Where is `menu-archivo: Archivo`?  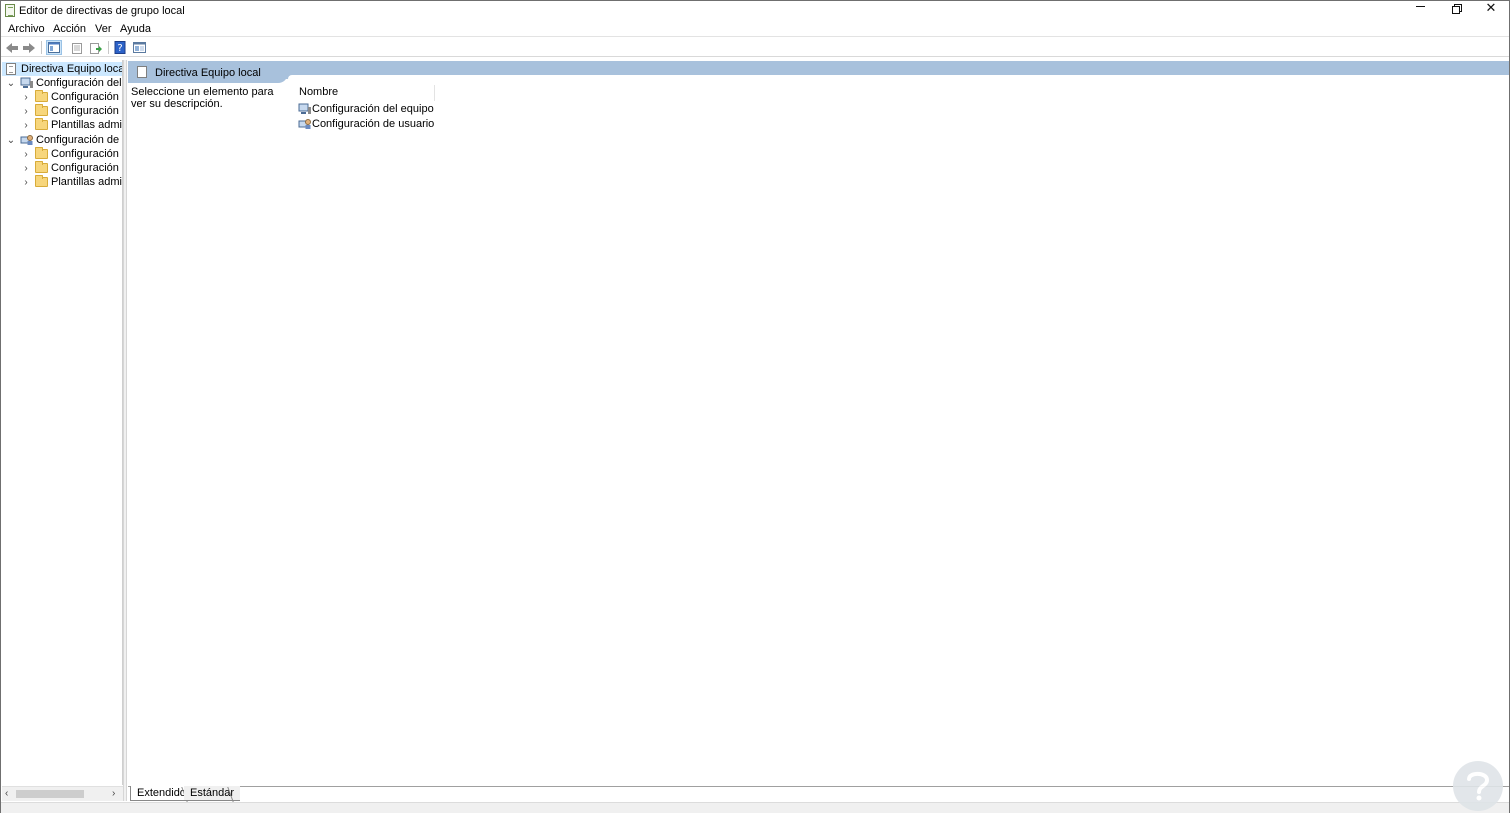
menu-archivo: Archivo is located at coordinates (26, 29).